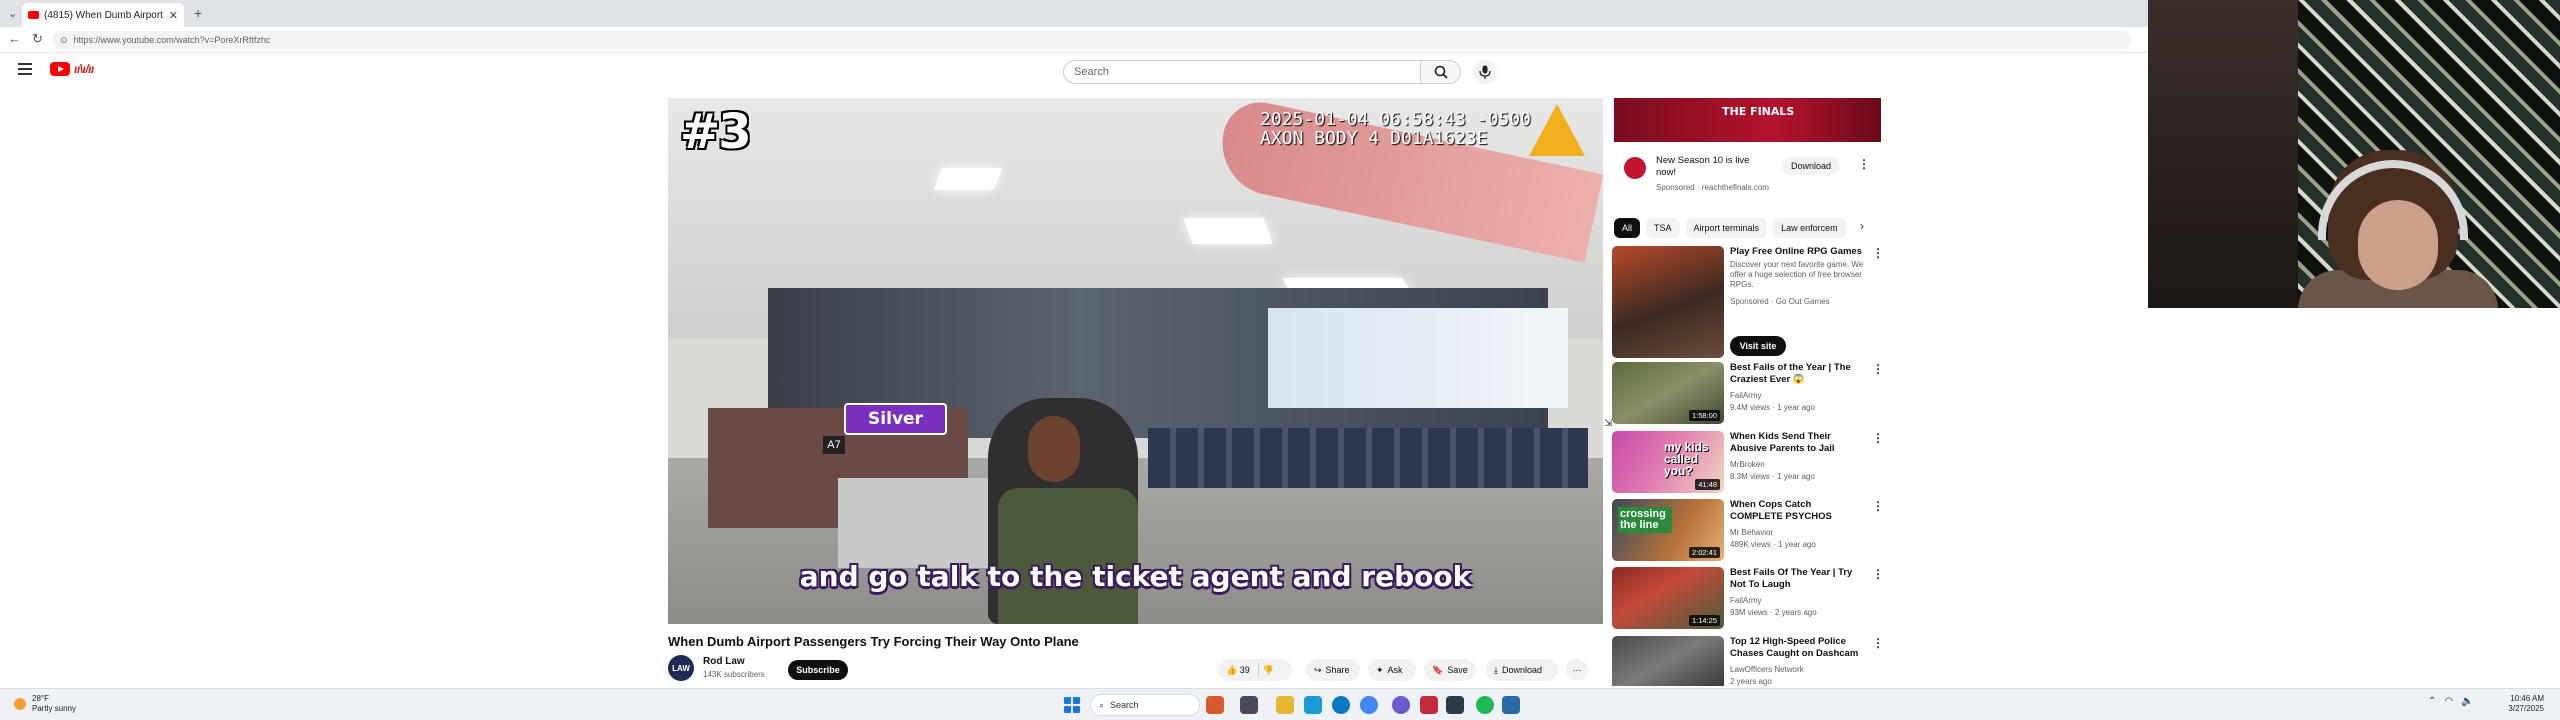 The image size is (2560, 720). Describe the element at coordinates (1668, 393) in the screenshot. I see `video-thumbnail: 1:58:00` at that location.